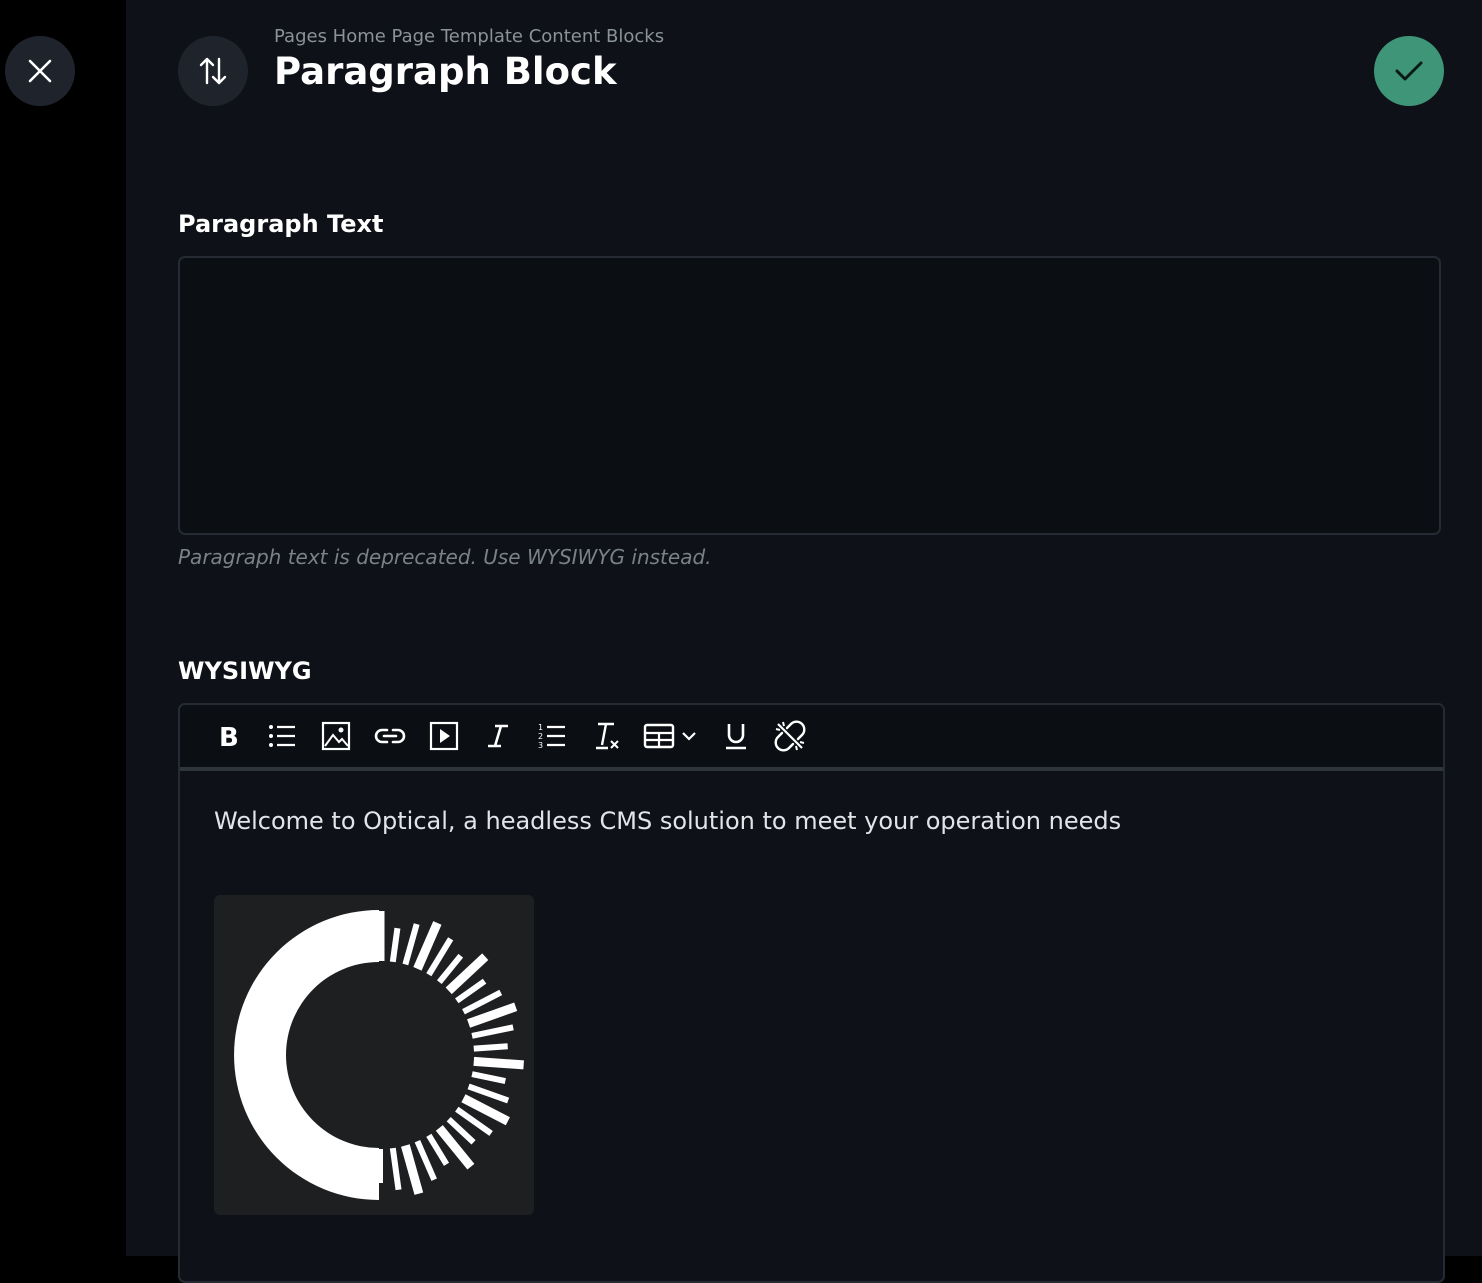 The width and height of the screenshot is (1482, 1283). What do you see at coordinates (540, 727) in the screenshot?
I see `svg-text: 1` at bounding box center [540, 727].